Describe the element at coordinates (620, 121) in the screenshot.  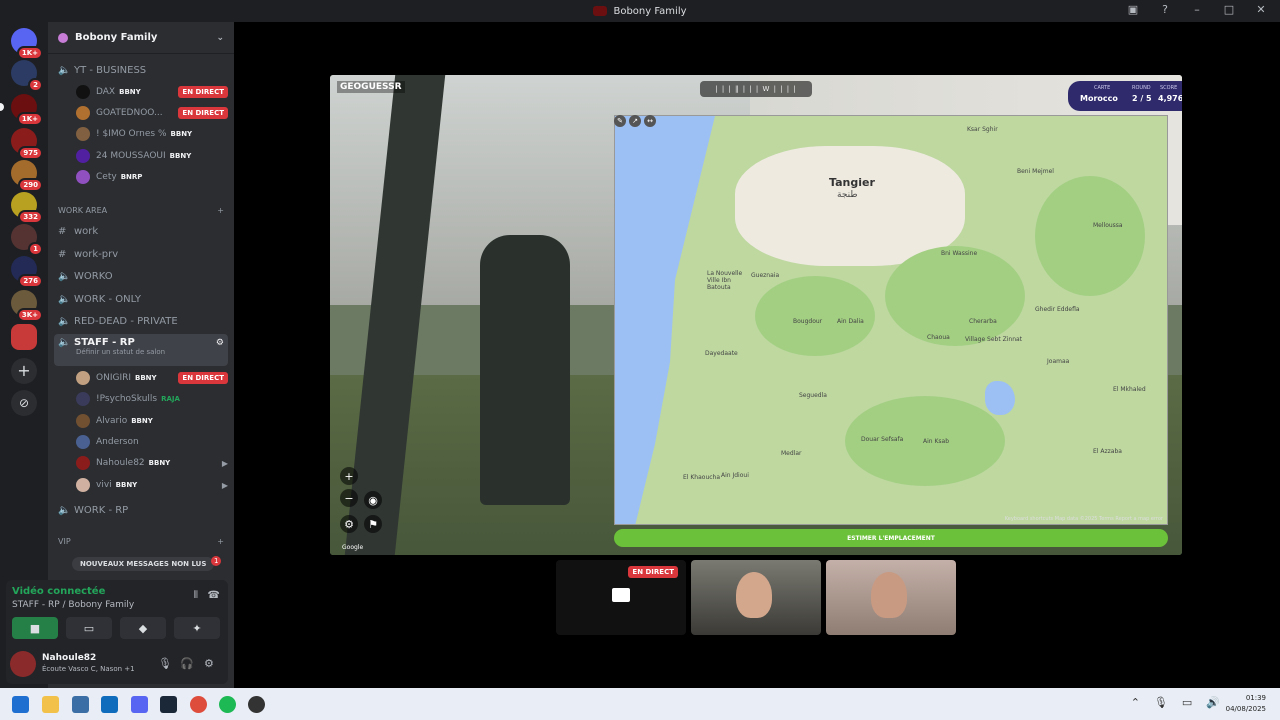
I see `pin-icon: ✎` at that location.